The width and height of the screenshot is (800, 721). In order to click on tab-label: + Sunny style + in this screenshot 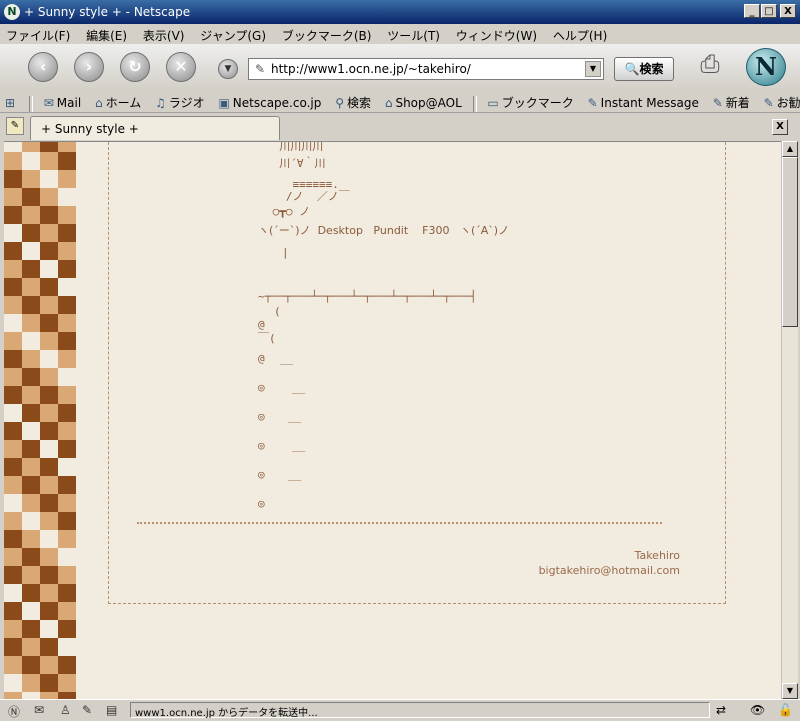, I will do `click(90, 129)`.